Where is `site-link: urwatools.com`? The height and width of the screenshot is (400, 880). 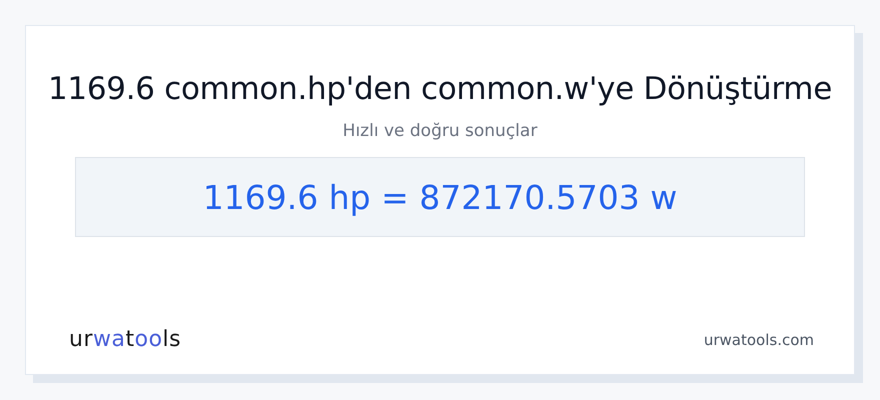
site-link: urwatools.com is located at coordinates (759, 339).